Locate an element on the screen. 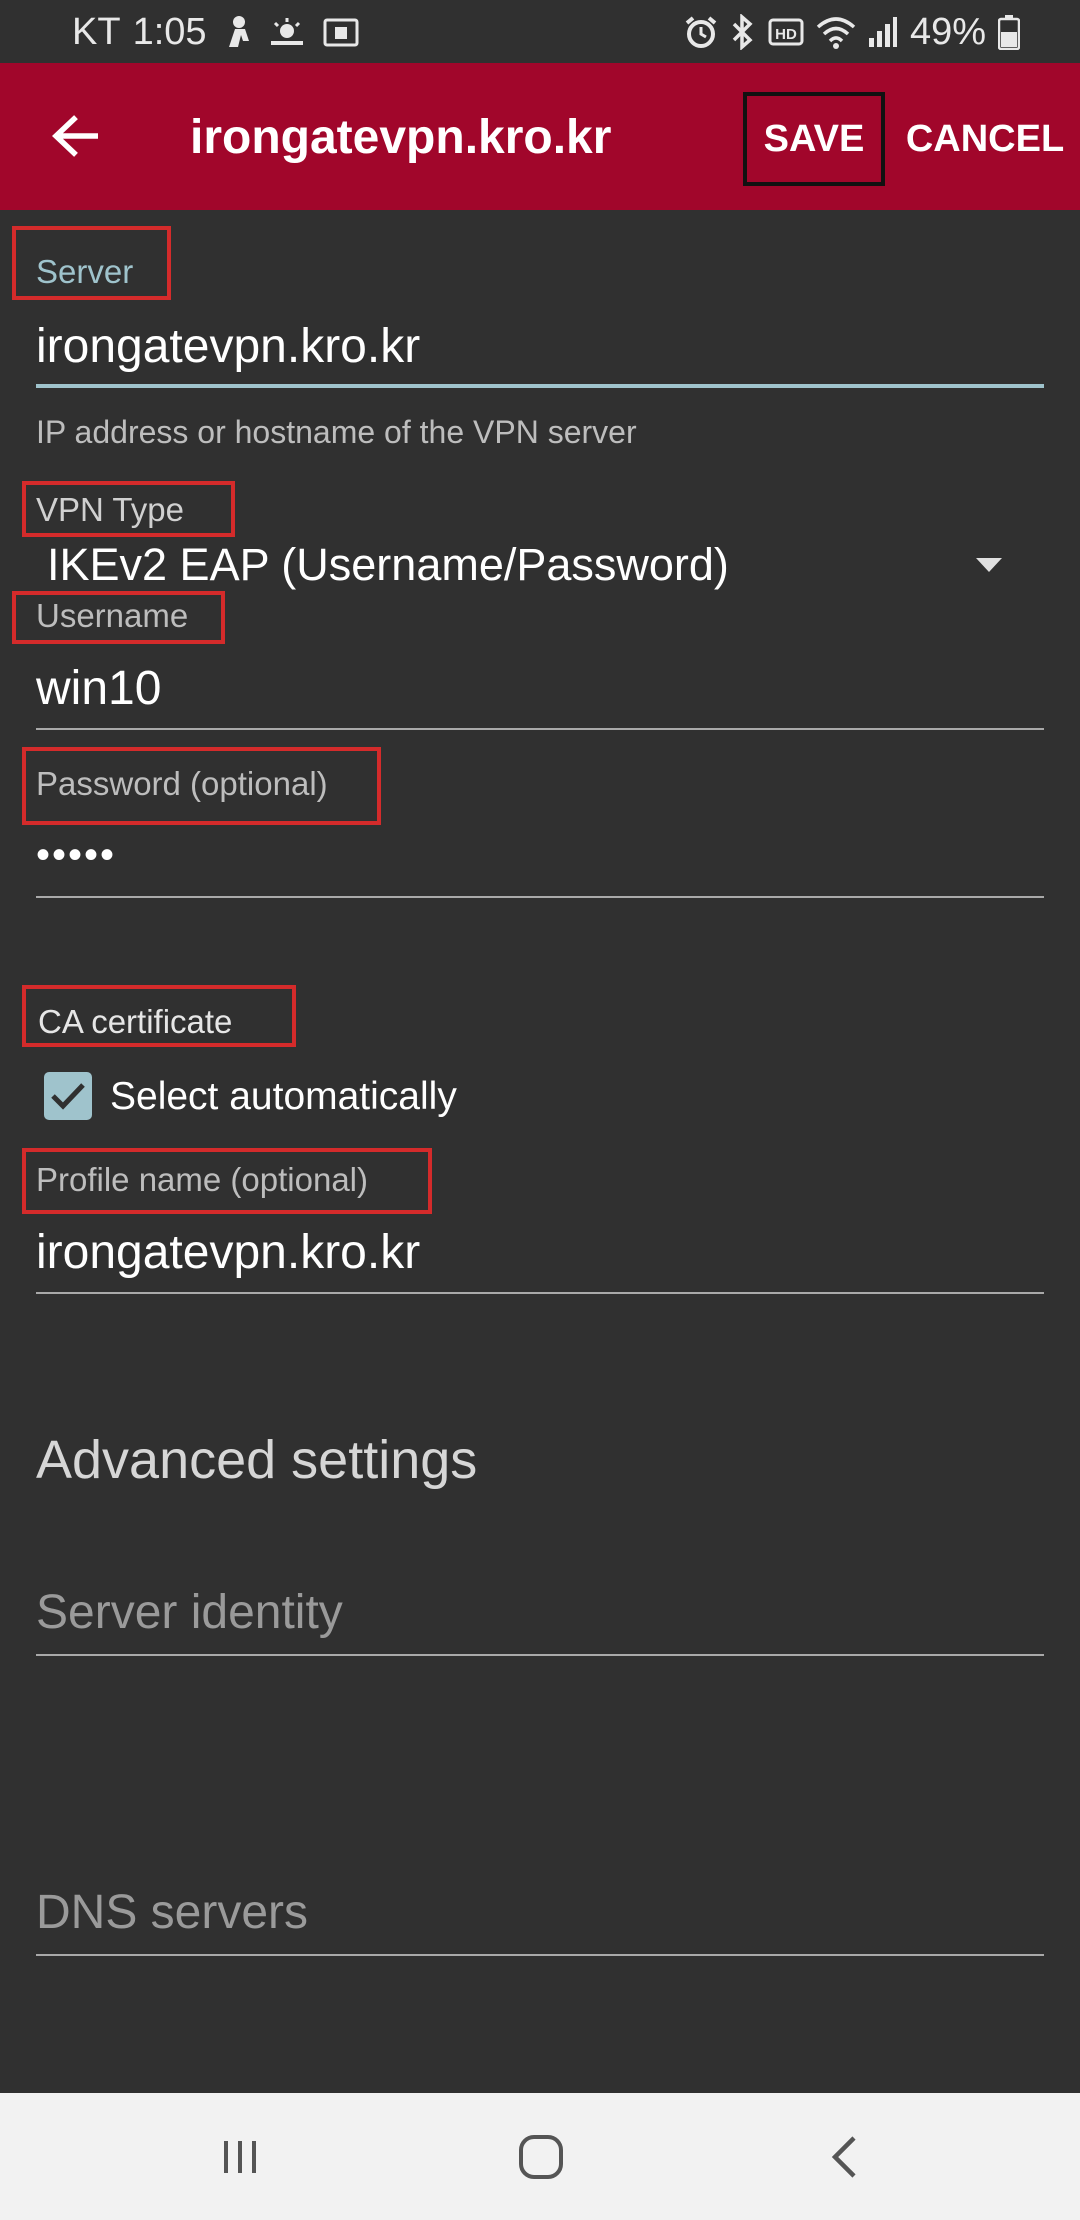  vpn-type-label: VPN Type is located at coordinates (110, 509).